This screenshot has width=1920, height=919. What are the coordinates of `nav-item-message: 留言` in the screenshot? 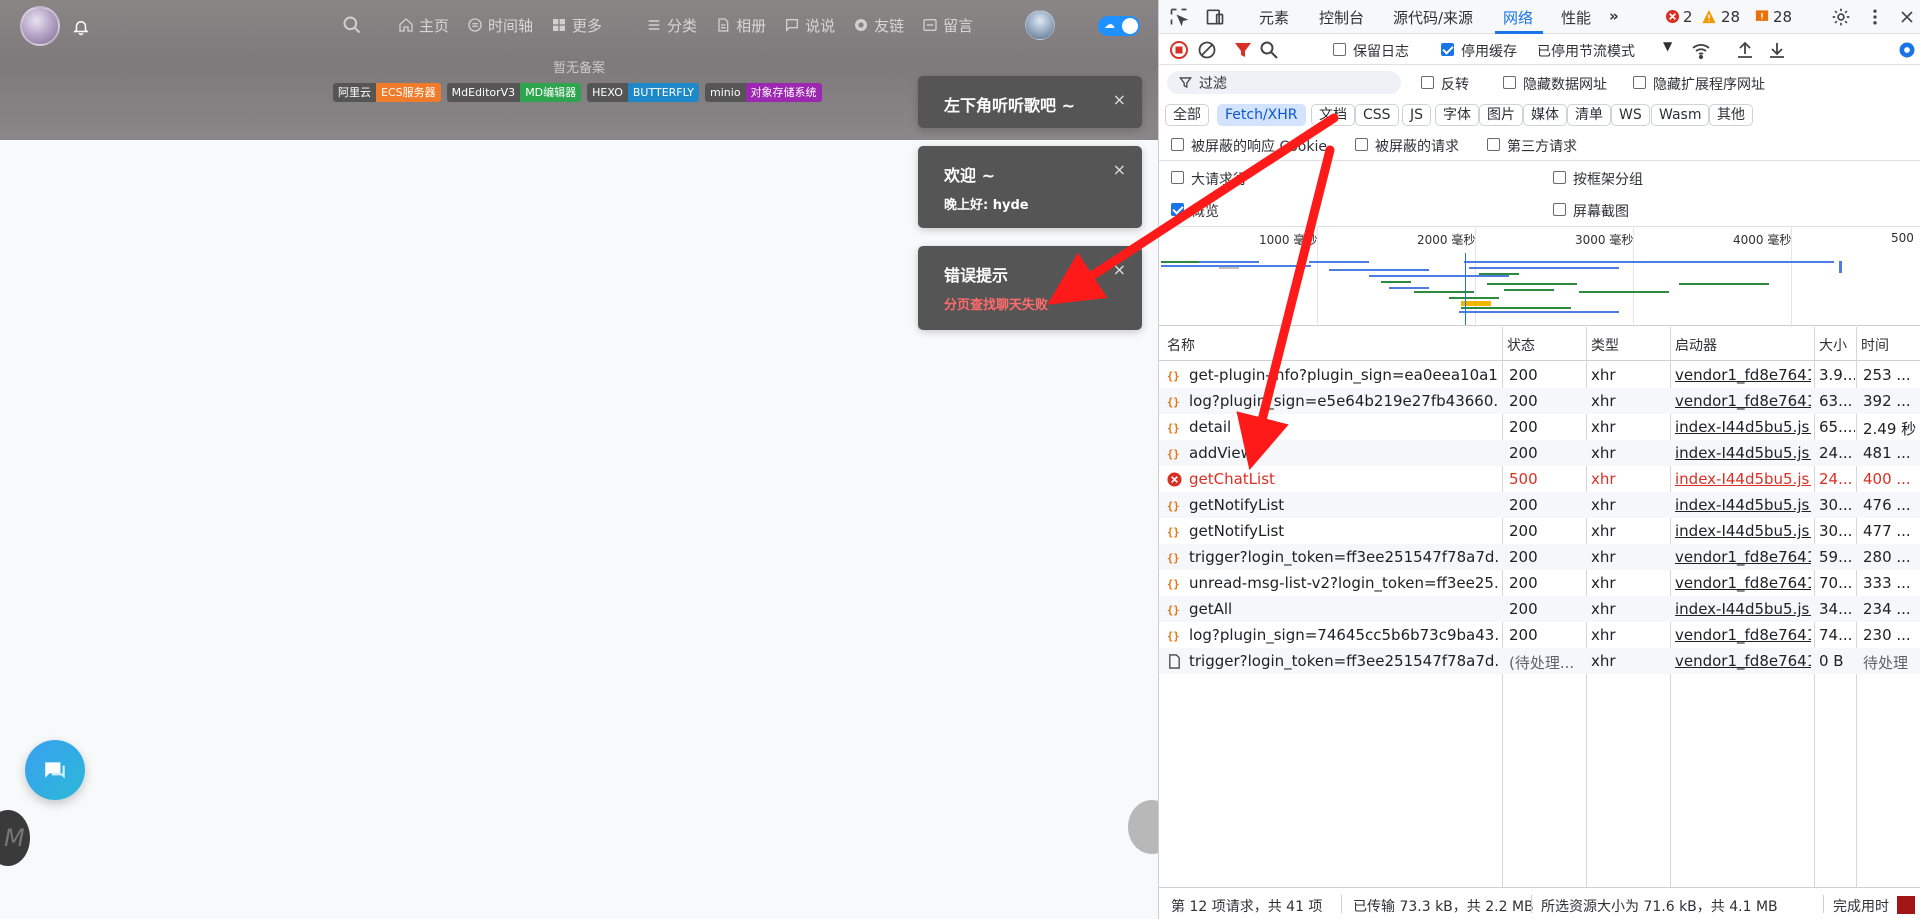 It's located at (947, 25).